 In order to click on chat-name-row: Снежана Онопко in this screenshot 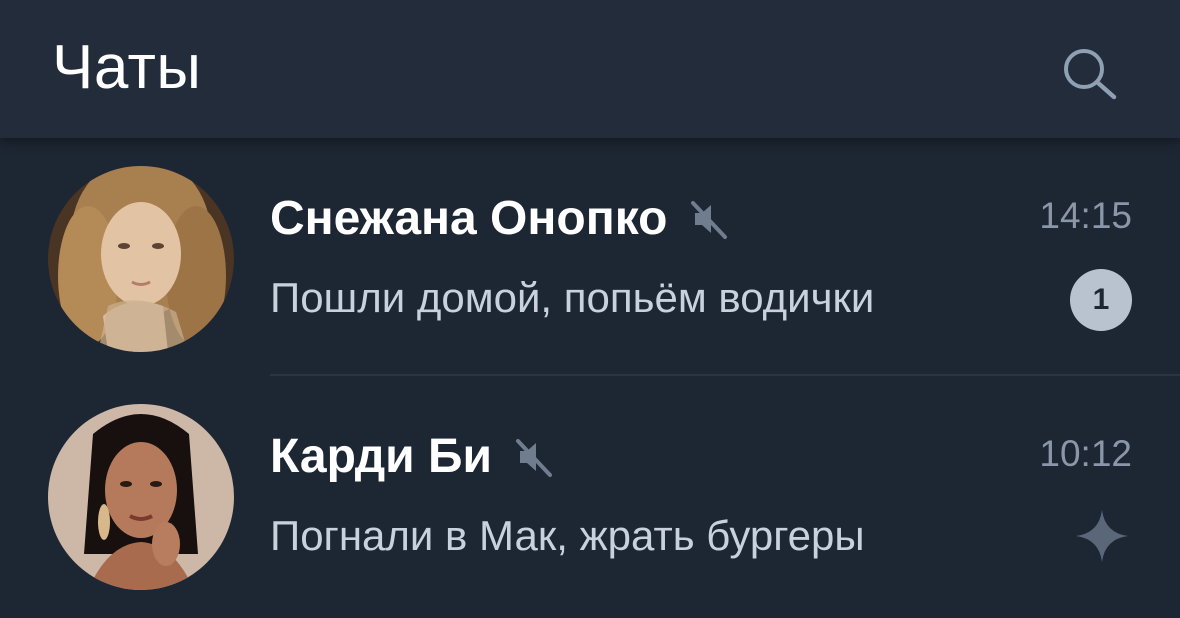, I will do `click(500, 219)`.